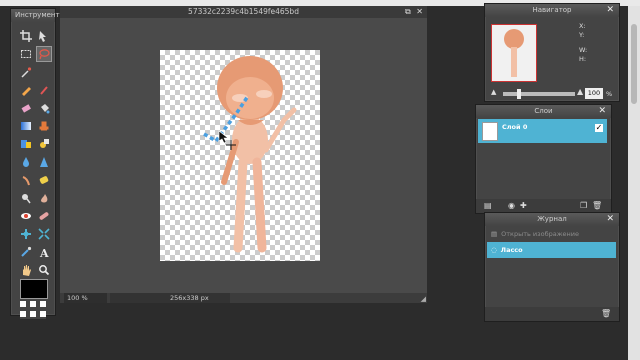 This screenshot has width=640, height=360. I want to click on pinch-tool, so click(44, 234).